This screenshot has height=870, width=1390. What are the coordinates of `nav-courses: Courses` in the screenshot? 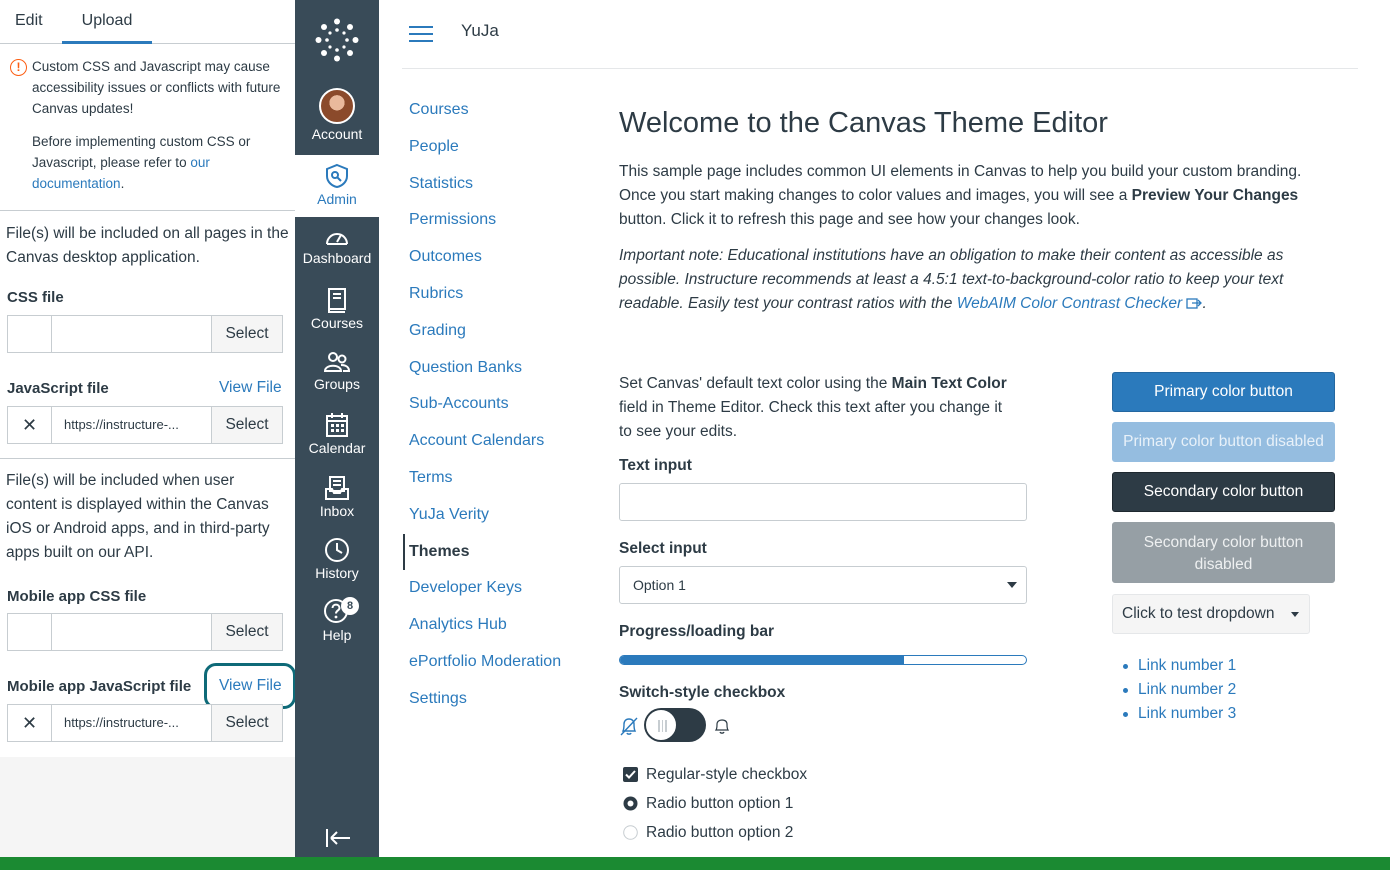 It's located at (337, 318).